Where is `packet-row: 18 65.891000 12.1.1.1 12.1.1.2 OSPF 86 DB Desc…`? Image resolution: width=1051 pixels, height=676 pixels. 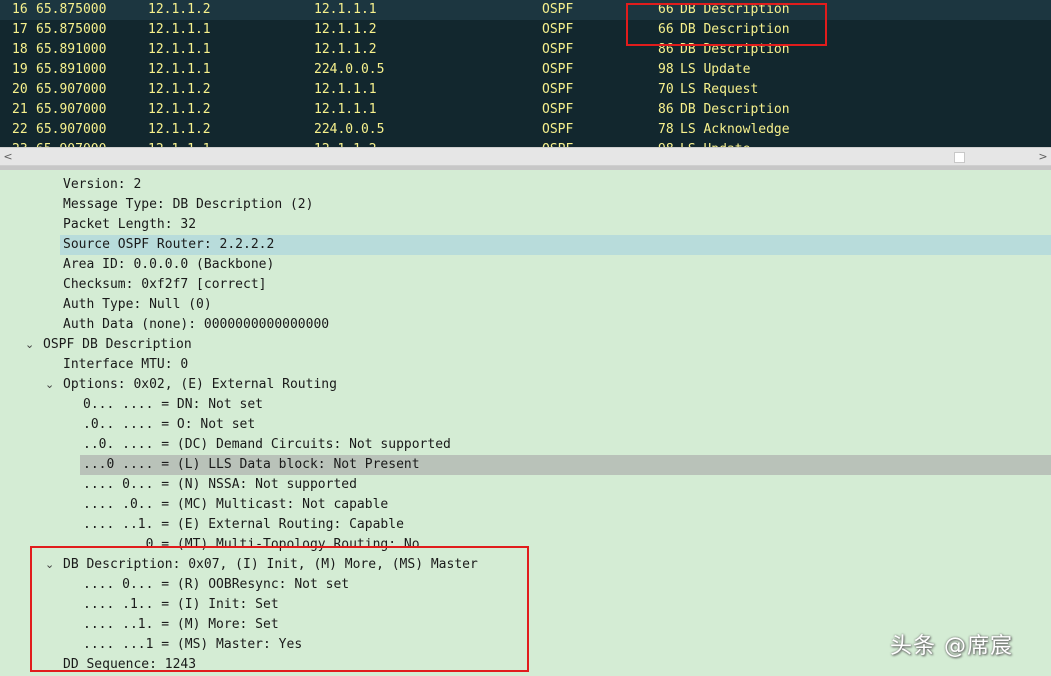 packet-row: 18 65.891000 12.1.1.1 12.1.1.2 OSPF 86 DB Desc… is located at coordinates (525, 50).